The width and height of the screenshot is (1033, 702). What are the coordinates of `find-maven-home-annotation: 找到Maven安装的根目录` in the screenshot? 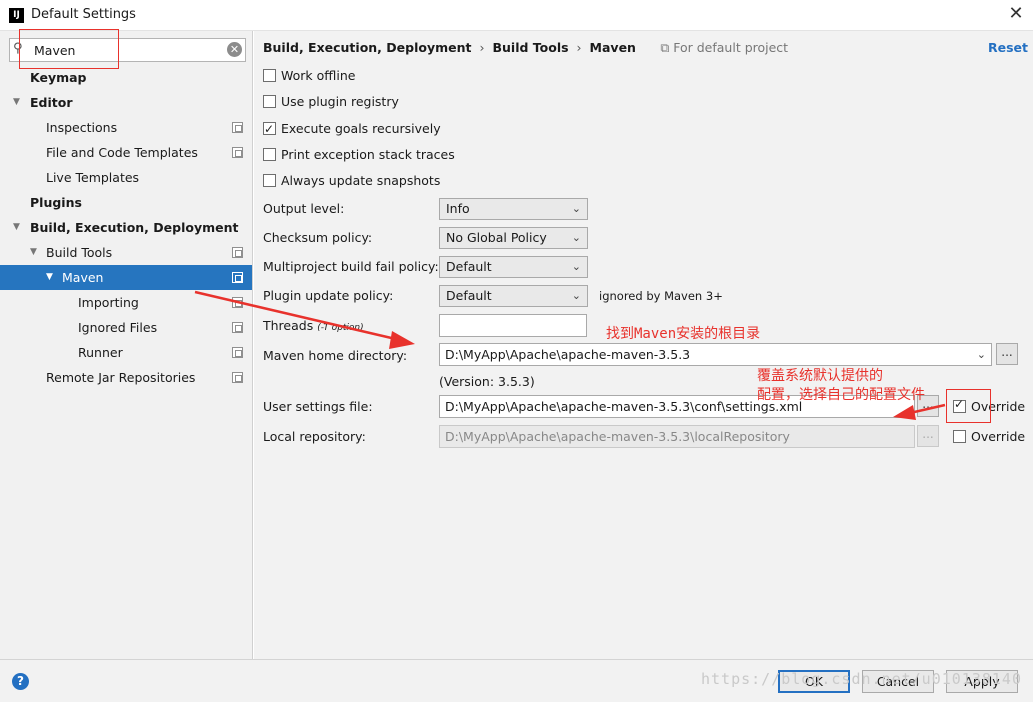 It's located at (683, 334).